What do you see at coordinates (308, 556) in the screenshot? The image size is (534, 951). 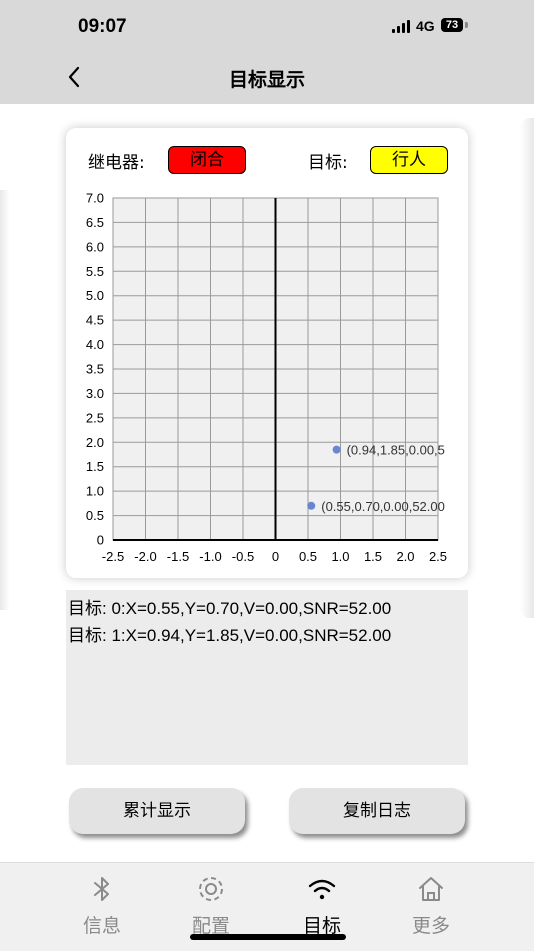 I see `x-tick-label: 0.5` at bounding box center [308, 556].